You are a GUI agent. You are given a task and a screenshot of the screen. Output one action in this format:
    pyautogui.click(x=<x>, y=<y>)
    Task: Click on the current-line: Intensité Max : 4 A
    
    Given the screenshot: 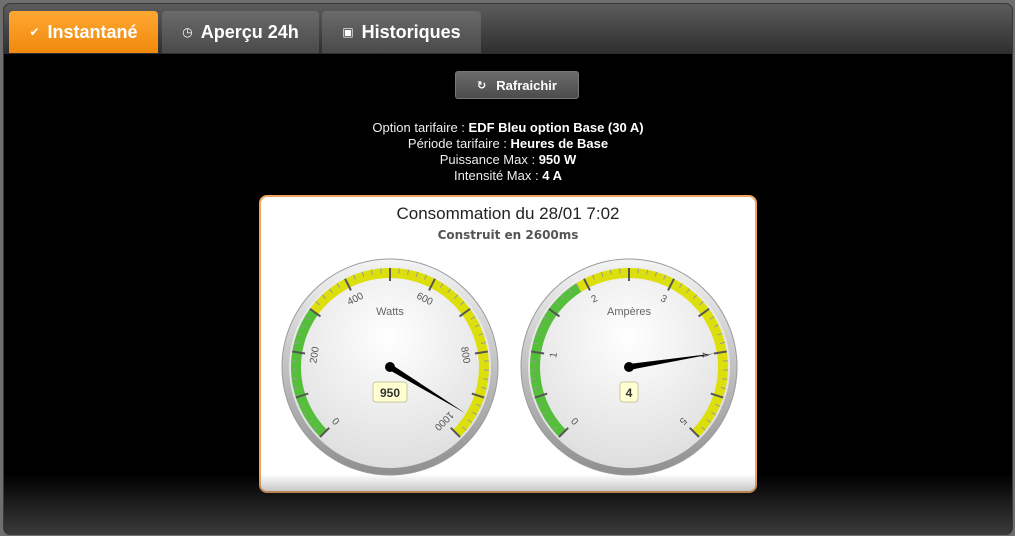 What is the action you would take?
    pyautogui.click(x=508, y=175)
    